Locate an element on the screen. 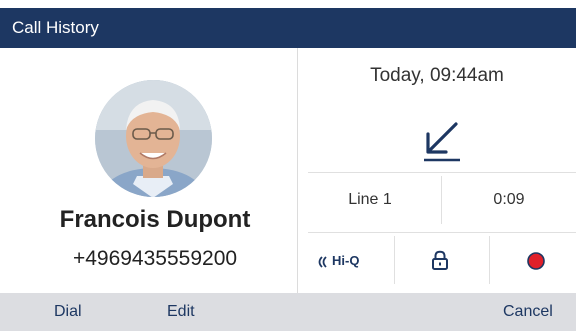 This screenshot has height=331, width=576. hi-q-waves-icon is located at coordinates (322, 261).